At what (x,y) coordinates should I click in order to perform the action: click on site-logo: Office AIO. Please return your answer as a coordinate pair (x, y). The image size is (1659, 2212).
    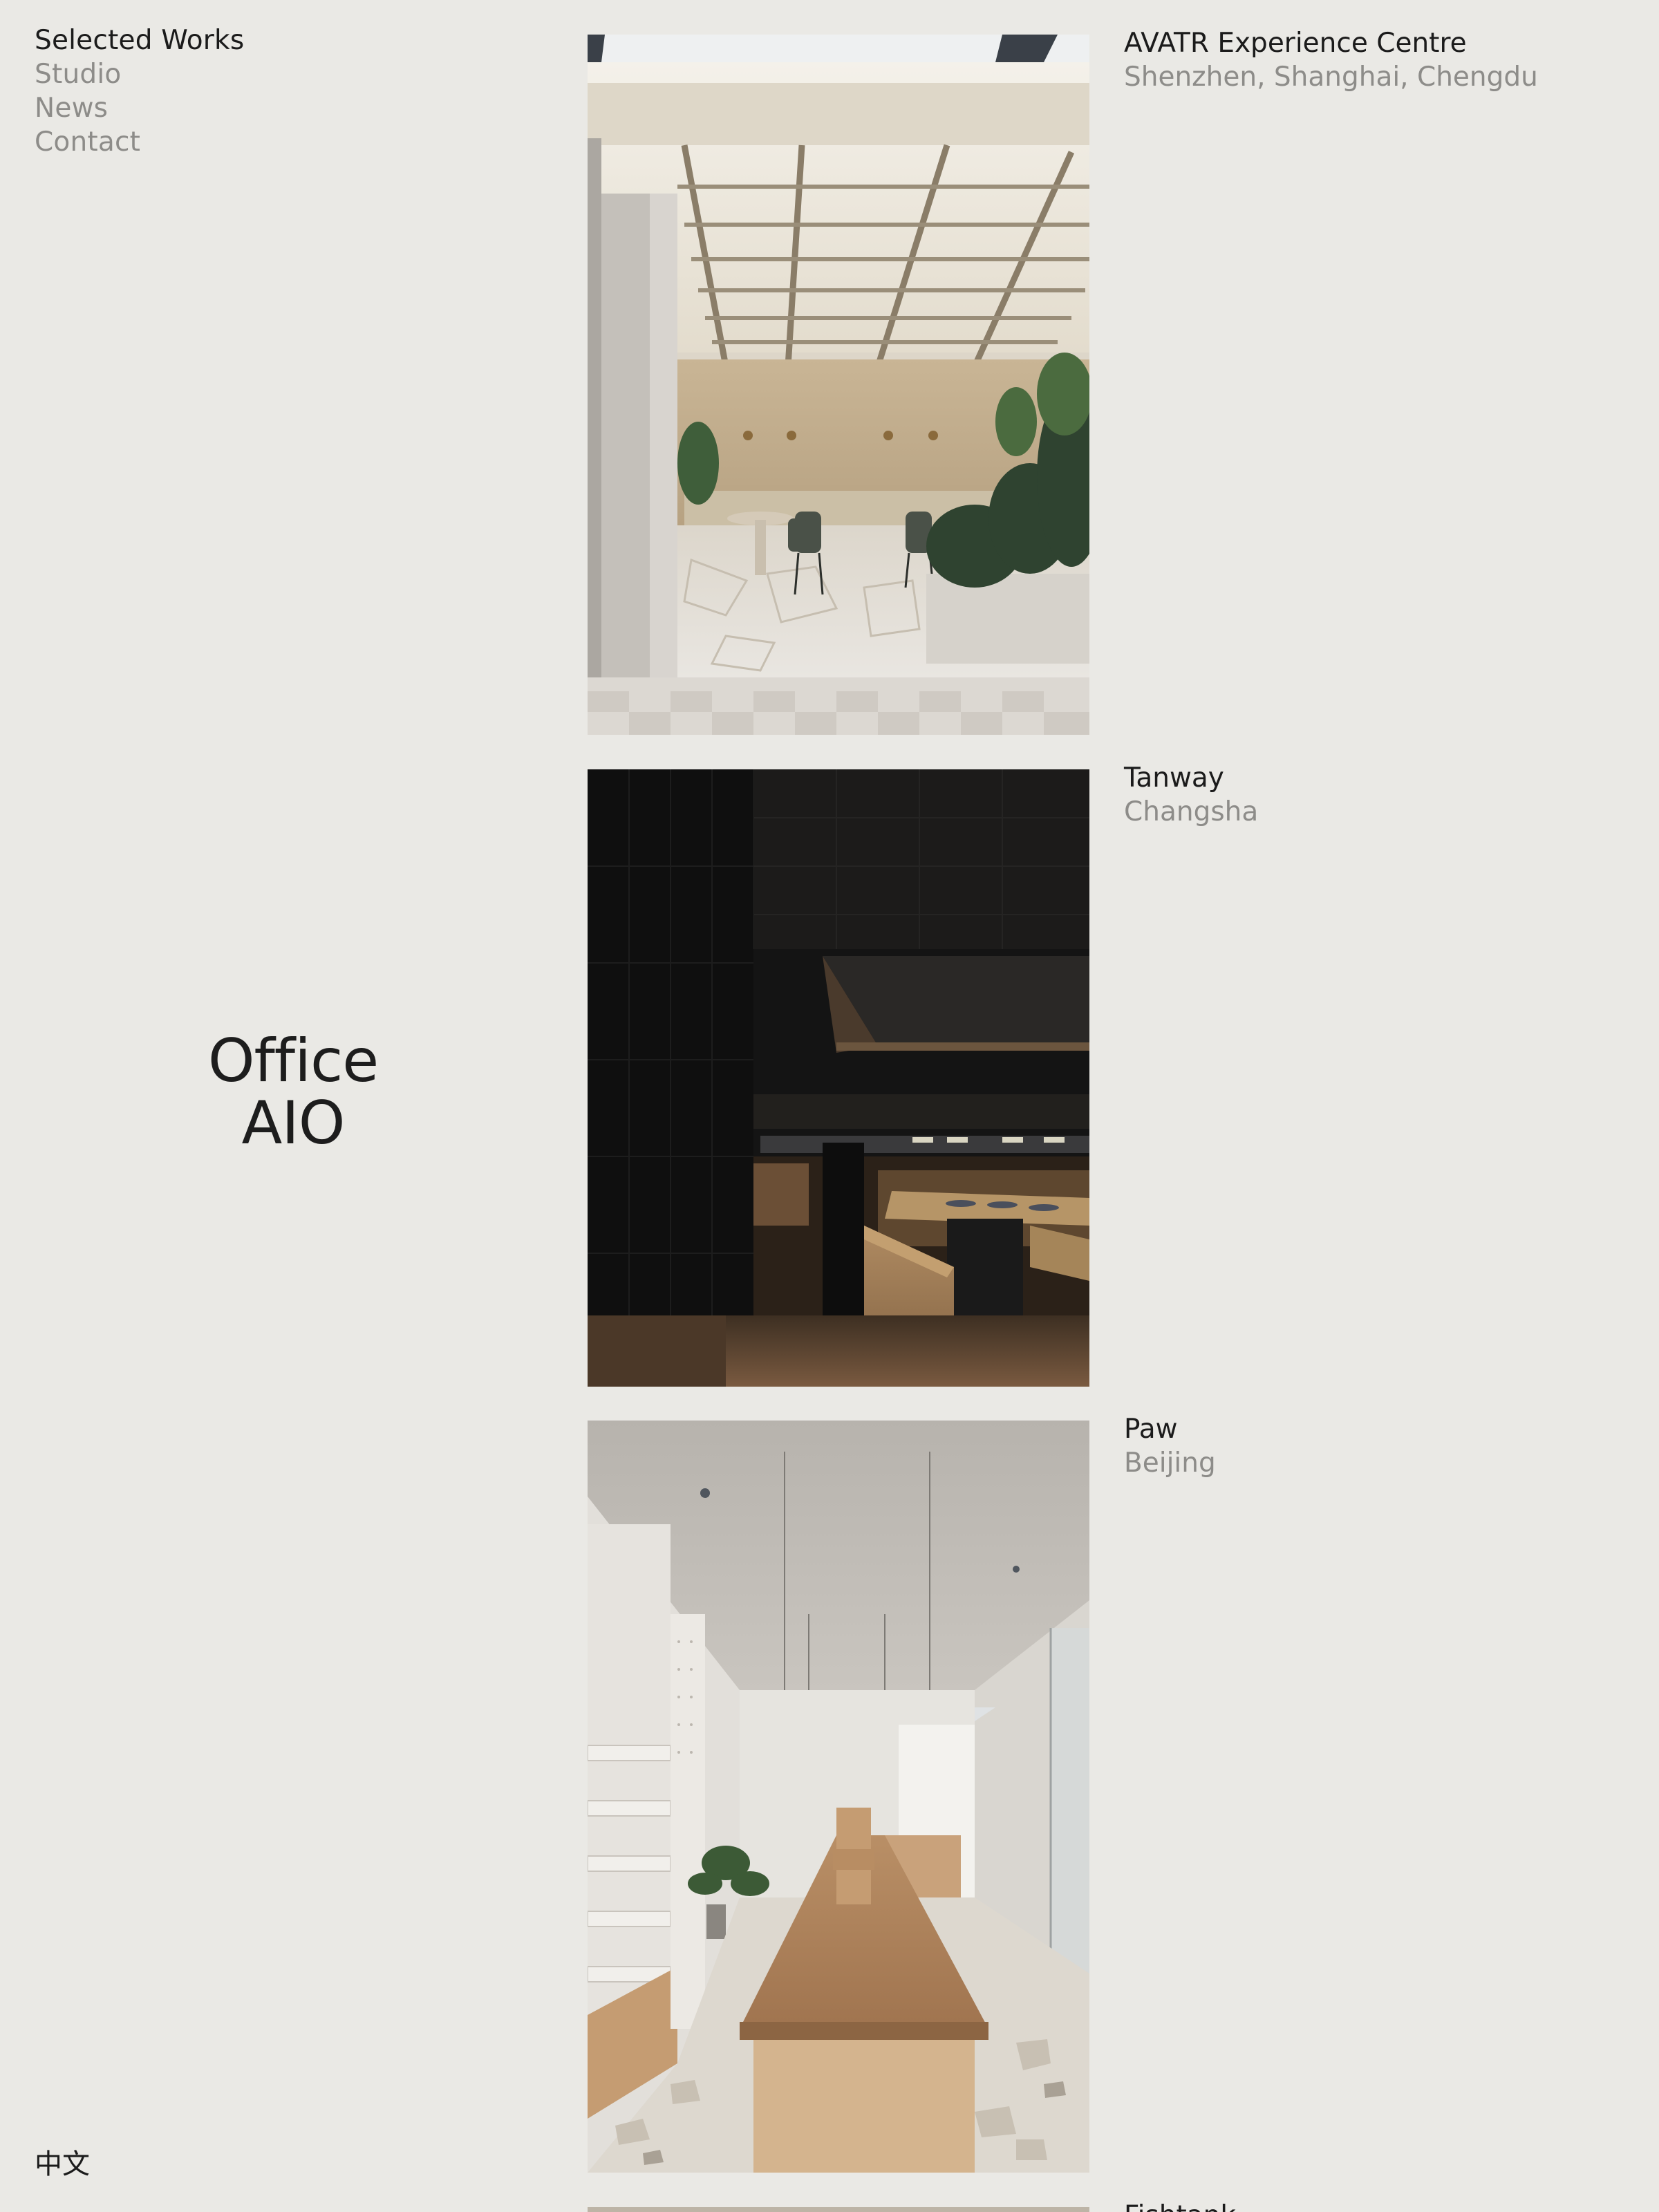
    Looking at the image, I should click on (293, 1092).